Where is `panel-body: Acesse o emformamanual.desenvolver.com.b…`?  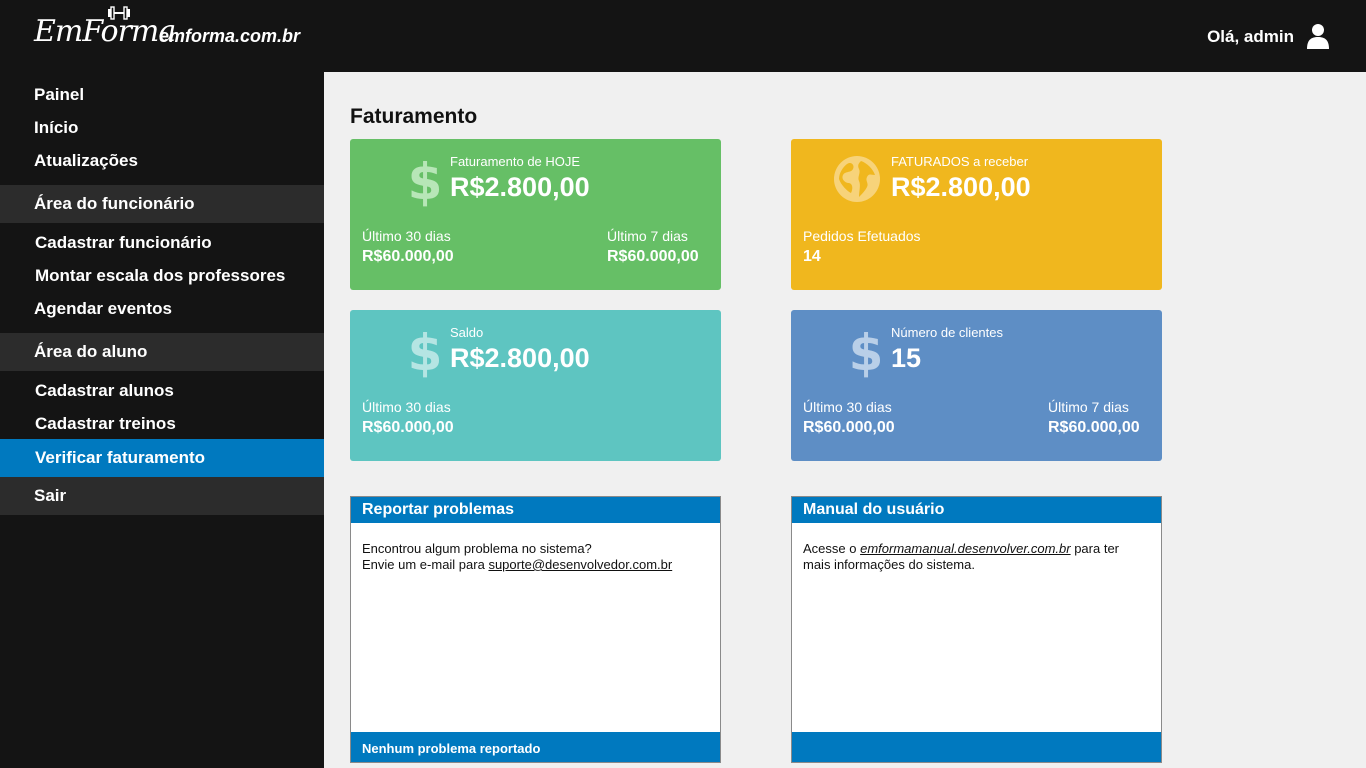
panel-body: Acesse o emformamanual.desenvolver.com.b… is located at coordinates (976, 557).